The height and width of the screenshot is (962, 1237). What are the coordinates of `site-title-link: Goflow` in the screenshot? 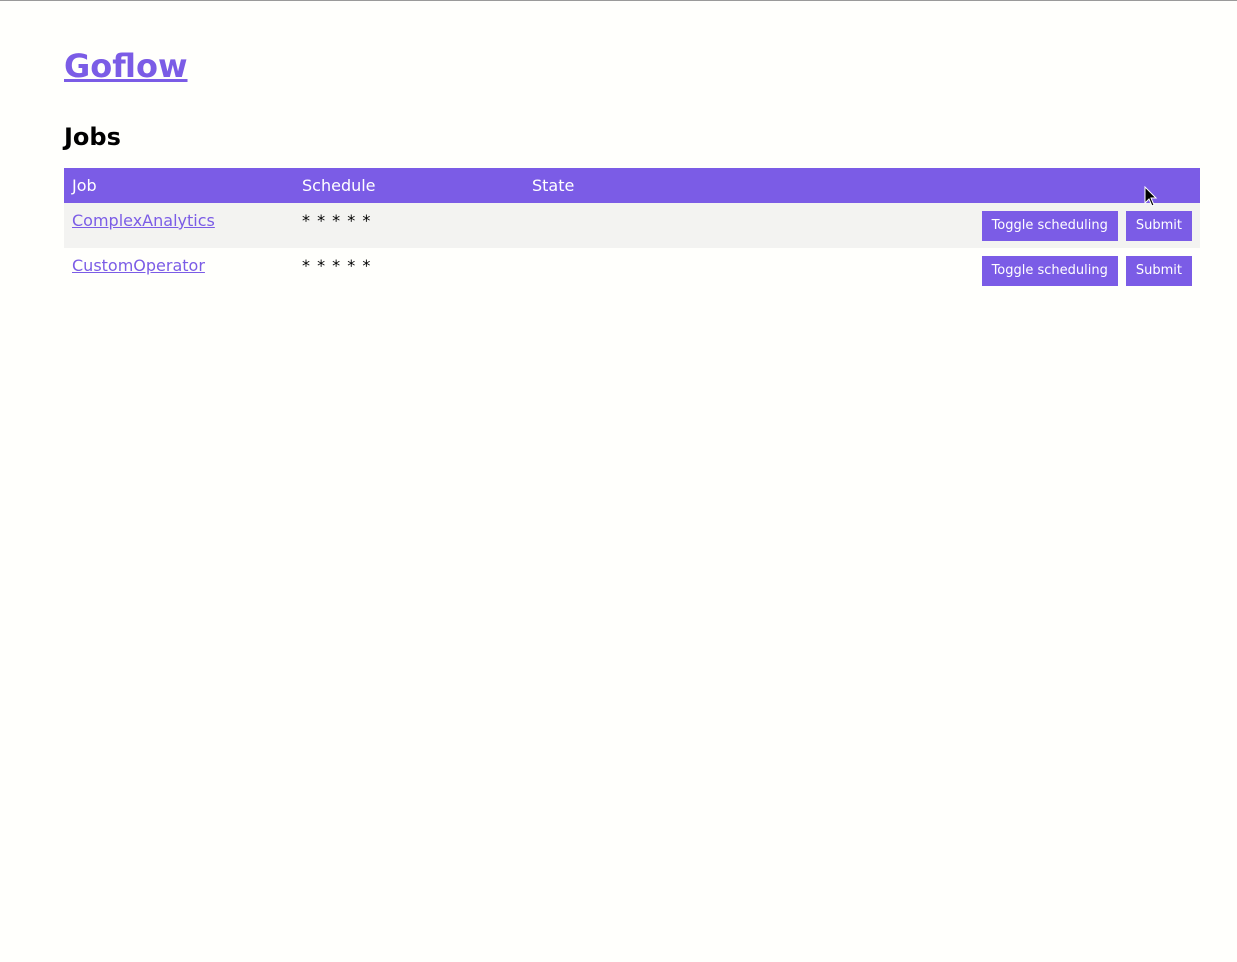 It's located at (126, 66).